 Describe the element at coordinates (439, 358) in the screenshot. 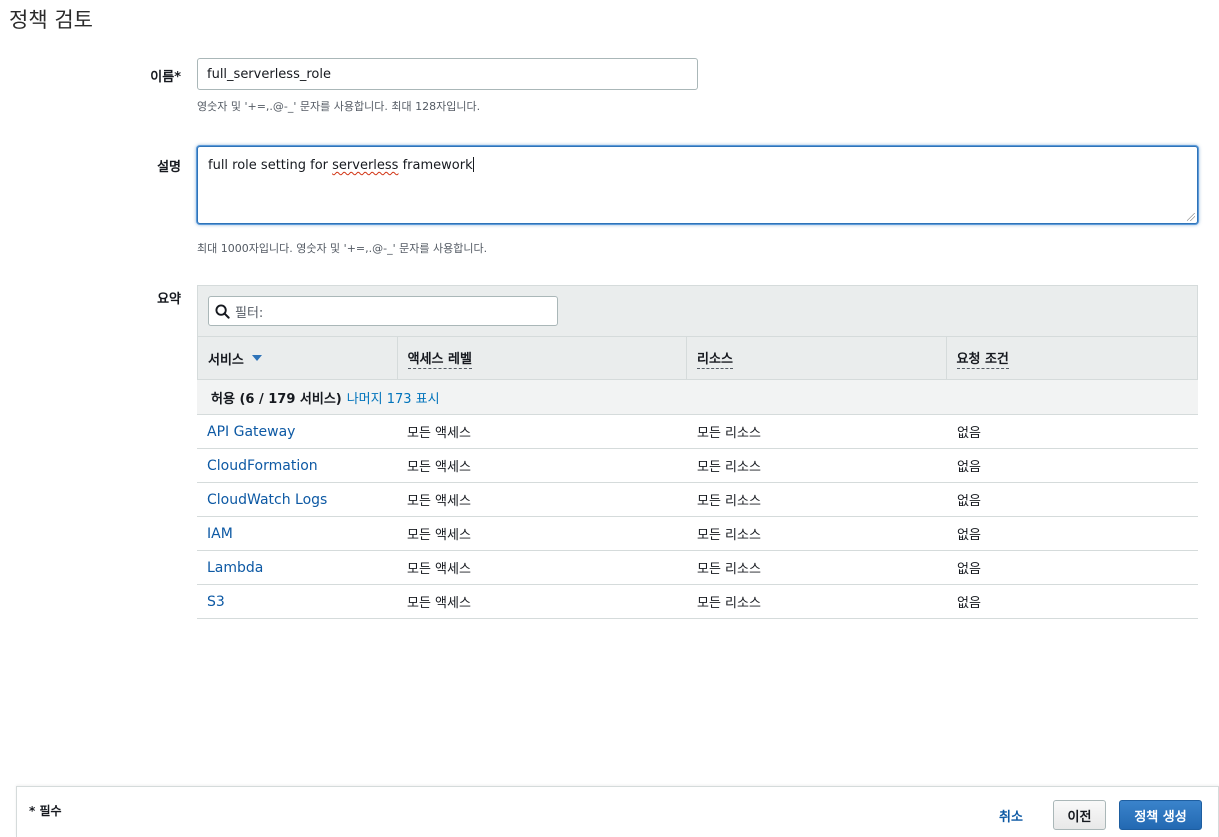

I see `column-access-level-label: 액세스 레벨` at that location.